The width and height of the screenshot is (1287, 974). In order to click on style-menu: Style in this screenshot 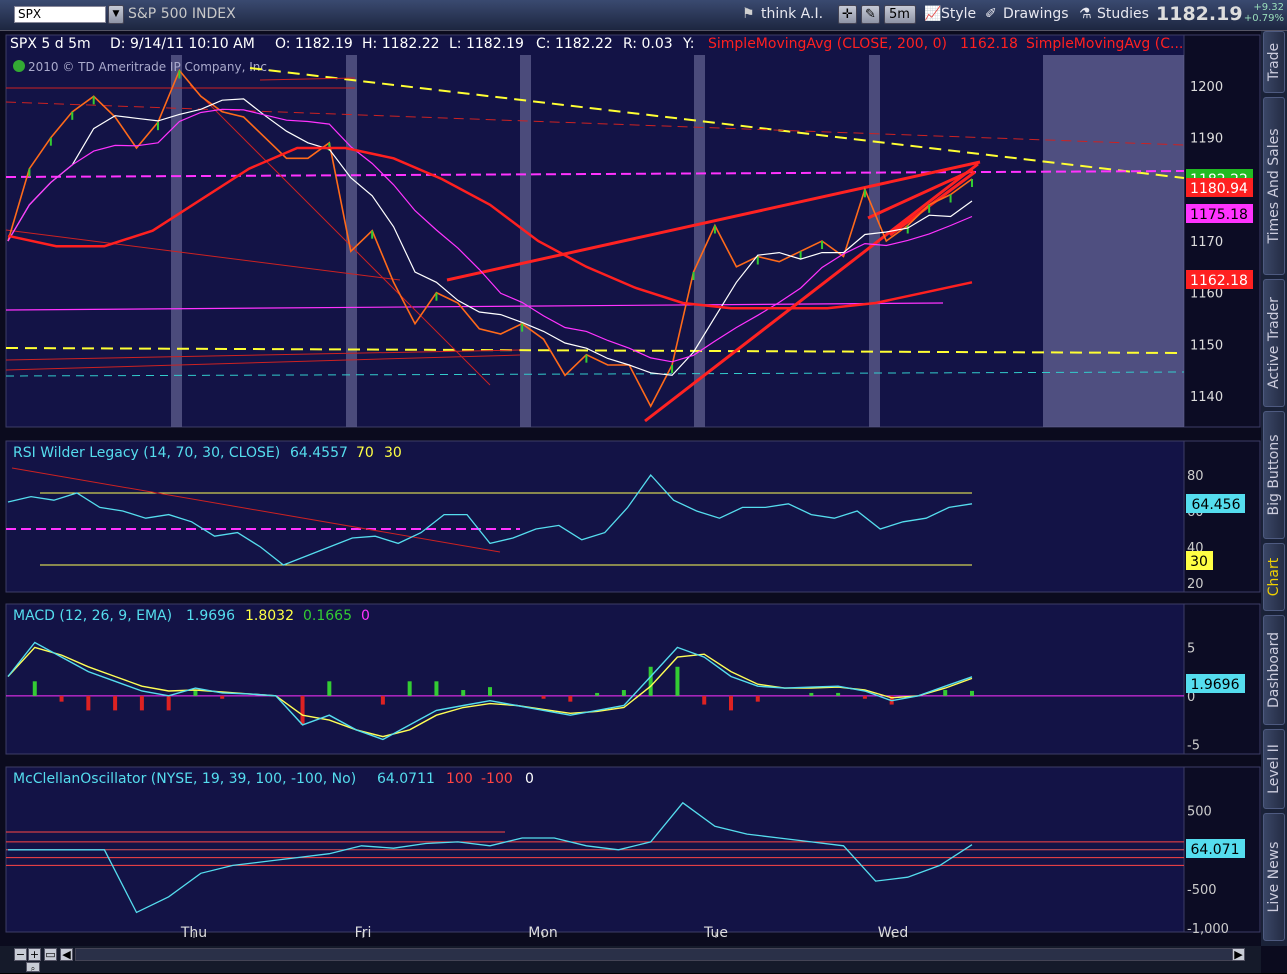, I will do `click(958, 14)`.